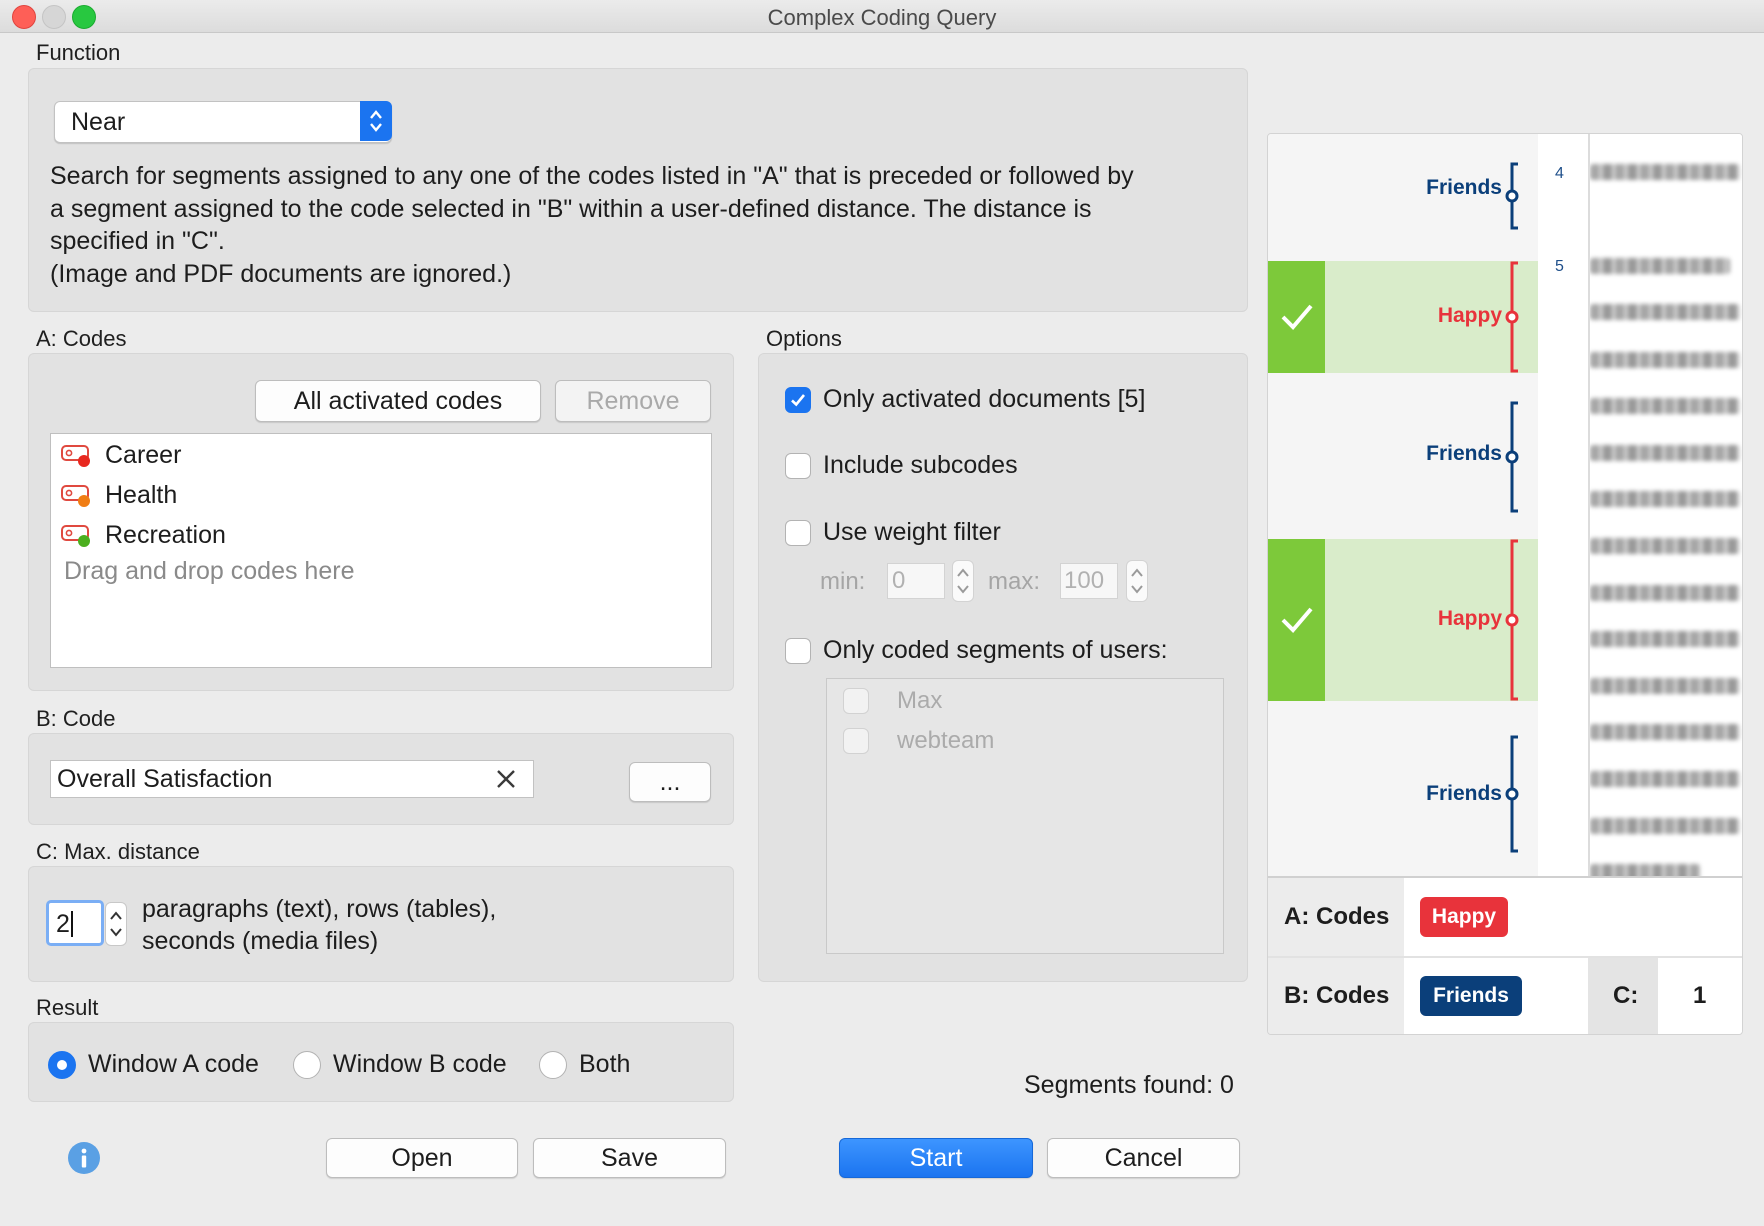 This screenshot has width=1764, height=1226. Describe the element at coordinates (398, 401) in the screenshot. I see `all-activated-codes-button: All activated codes` at that location.